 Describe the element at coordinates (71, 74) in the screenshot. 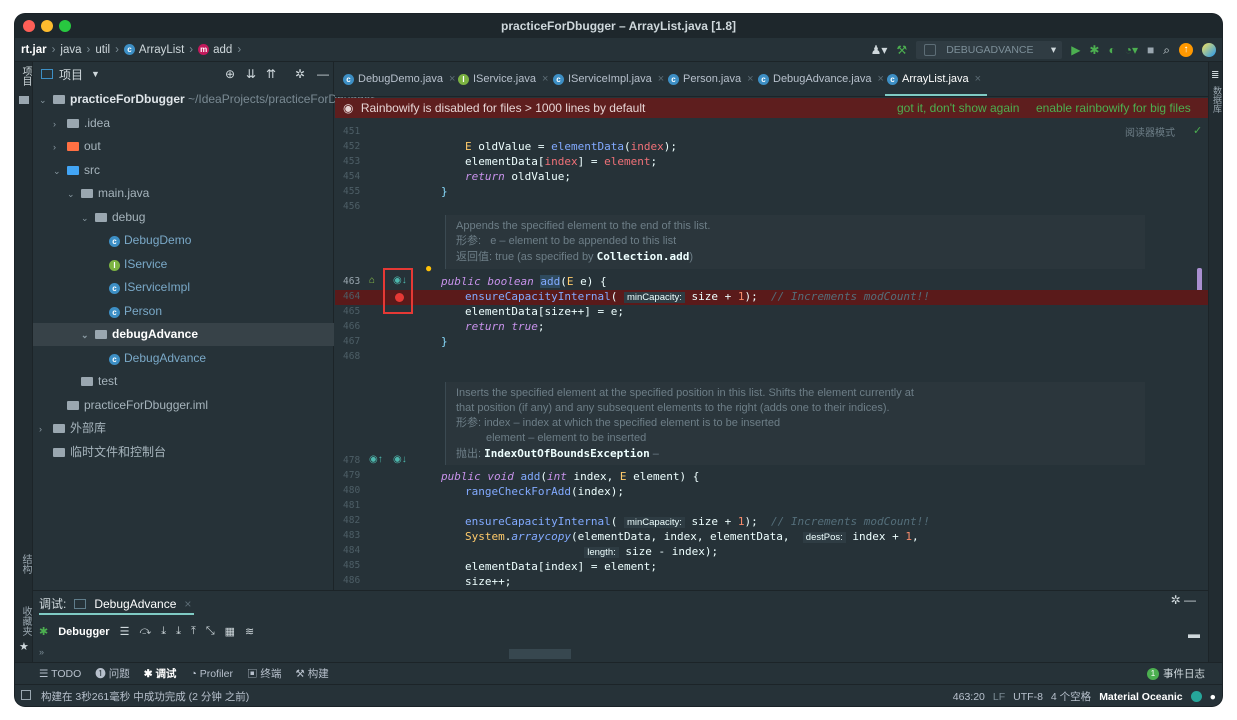

I see `project-view-select: 项目` at that location.